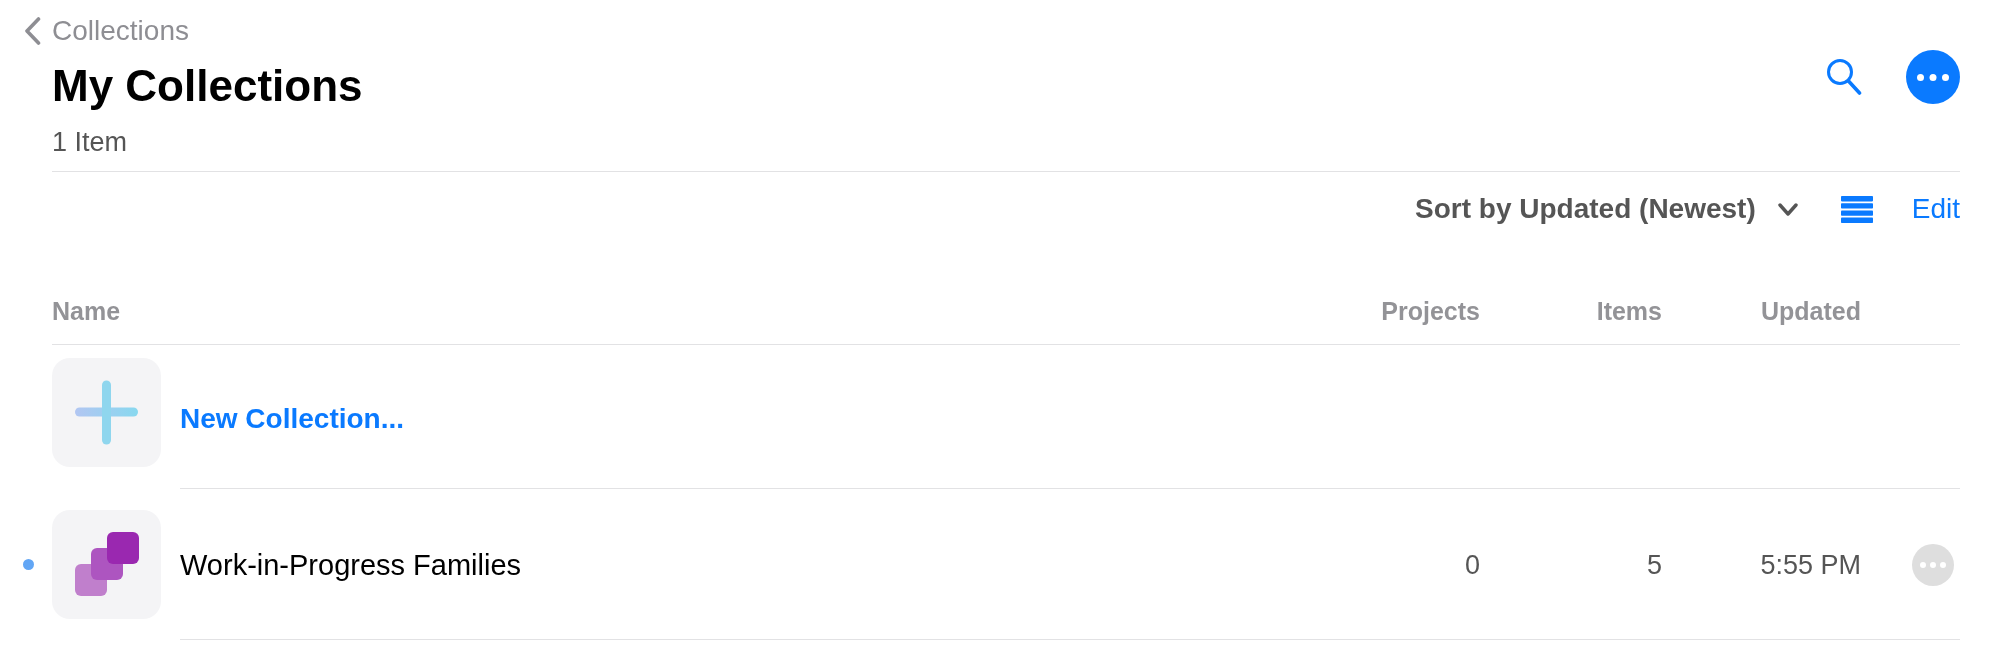 This screenshot has height=668, width=2000. What do you see at coordinates (1811, 565) in the screenshot?
I see `updated-cell-text: 5:55 PM` at bounding box center [1811, 565].